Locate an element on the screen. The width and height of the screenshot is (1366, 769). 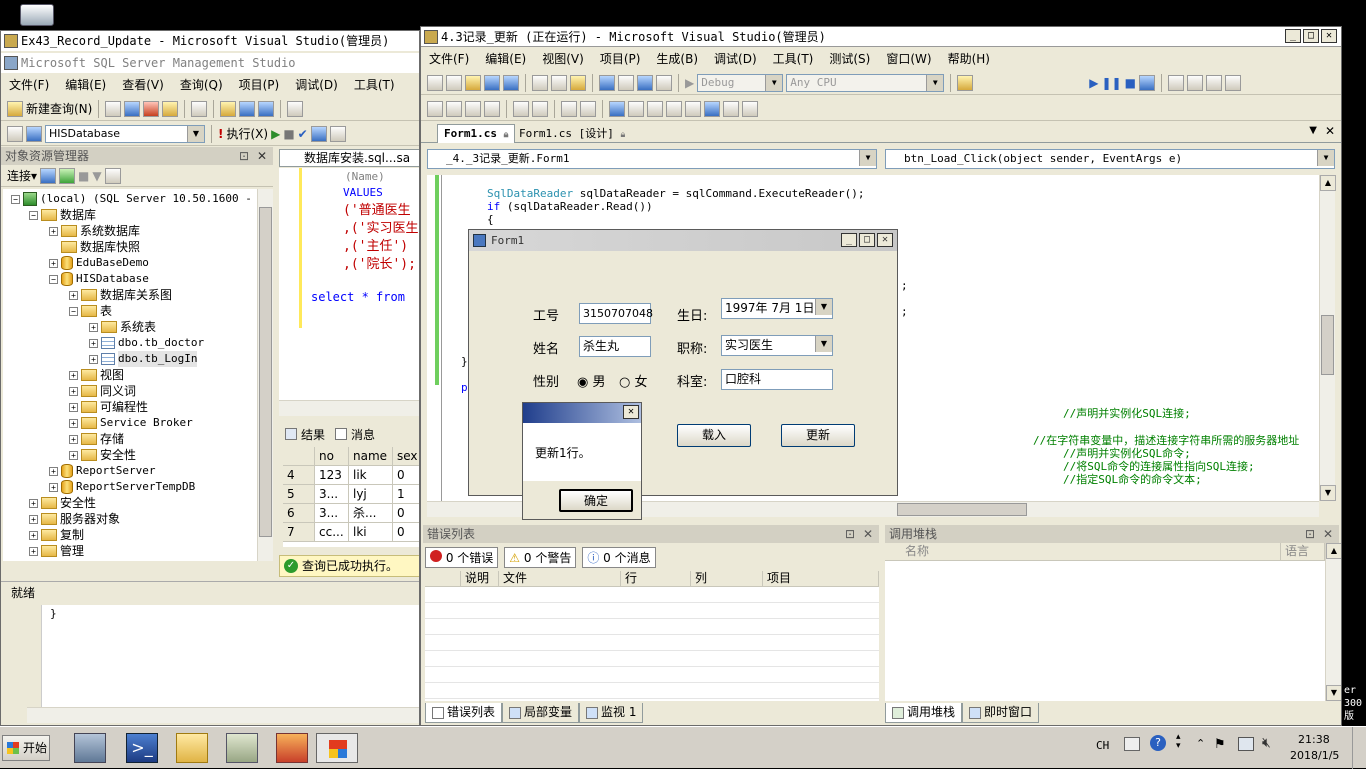
redo-icon is located at coordinates (626, 82).